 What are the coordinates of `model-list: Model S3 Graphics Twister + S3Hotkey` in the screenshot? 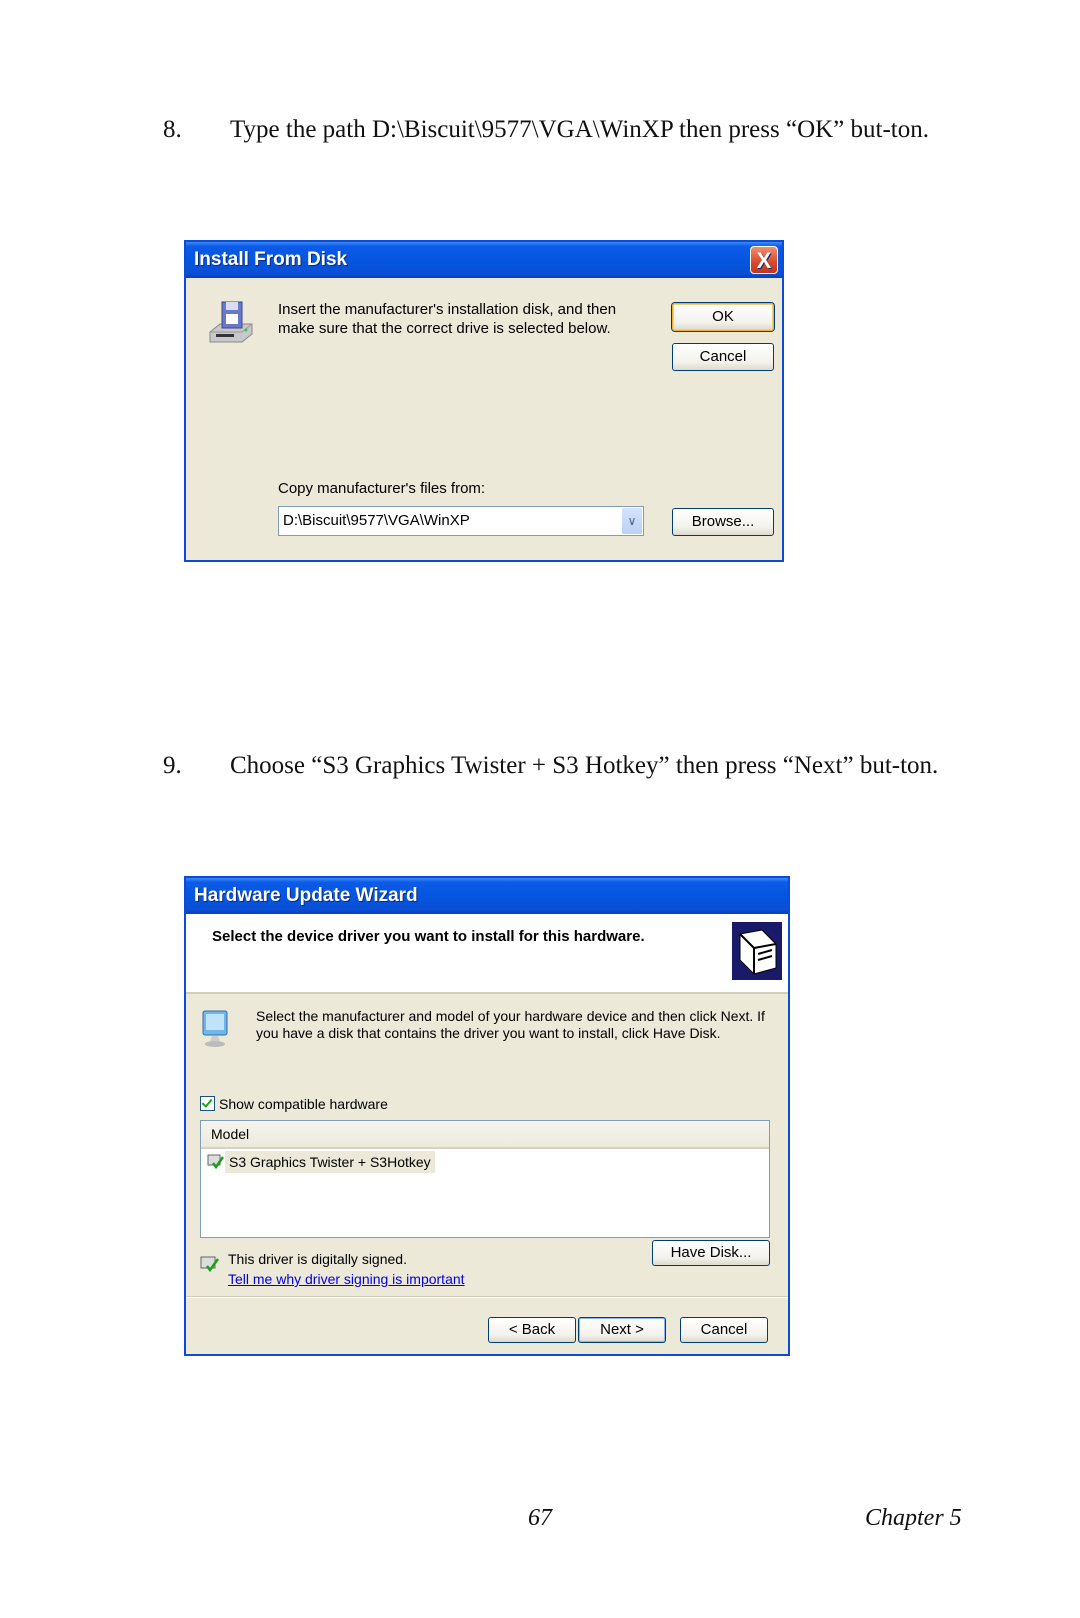 It's located at (485, 1179).